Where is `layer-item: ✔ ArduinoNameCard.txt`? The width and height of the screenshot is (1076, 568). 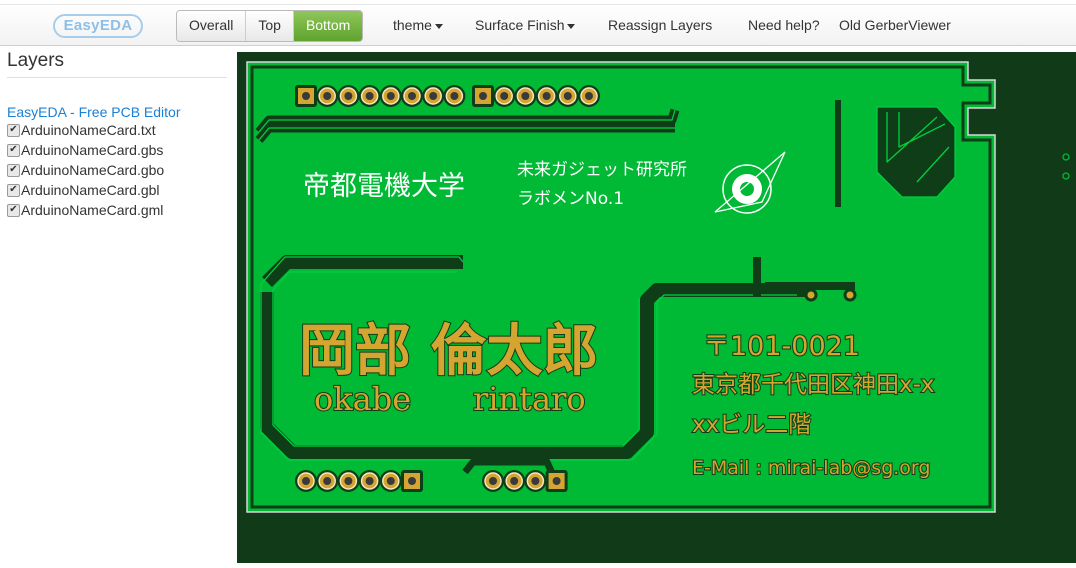 layer-item: ✔ ArduinoNameCard.txt is located at coordinates (117, 130).